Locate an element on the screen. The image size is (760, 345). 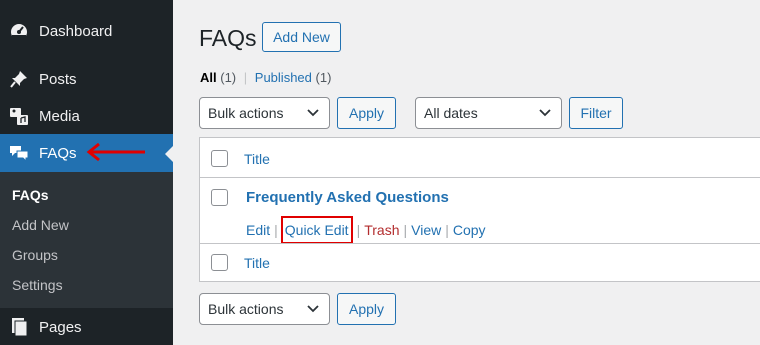
submenu-item-groups: Groups is located at coordinates (35, 255).